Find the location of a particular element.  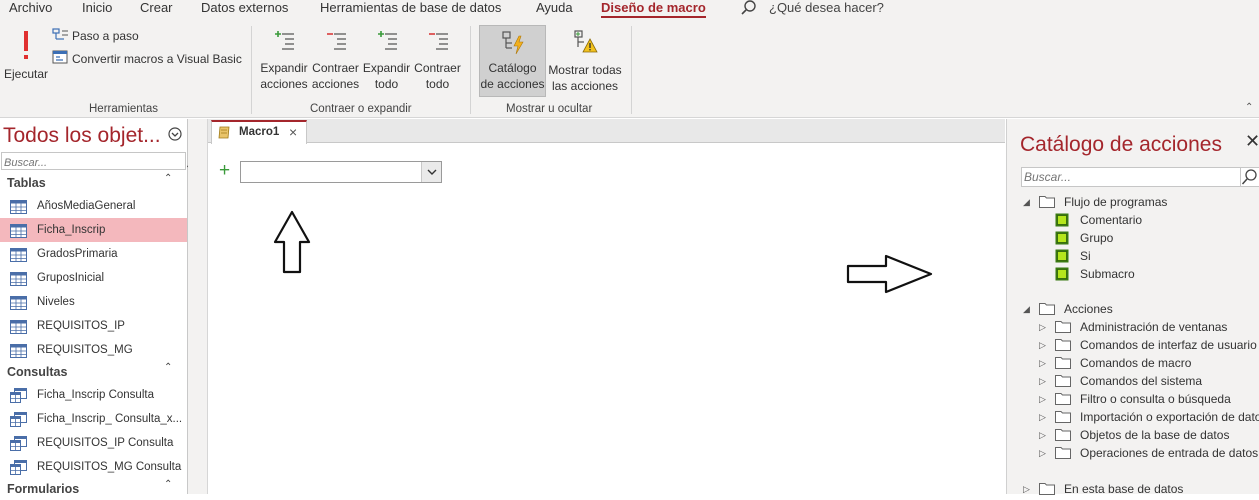

nav-search-input is located at coordinates (84, 163).